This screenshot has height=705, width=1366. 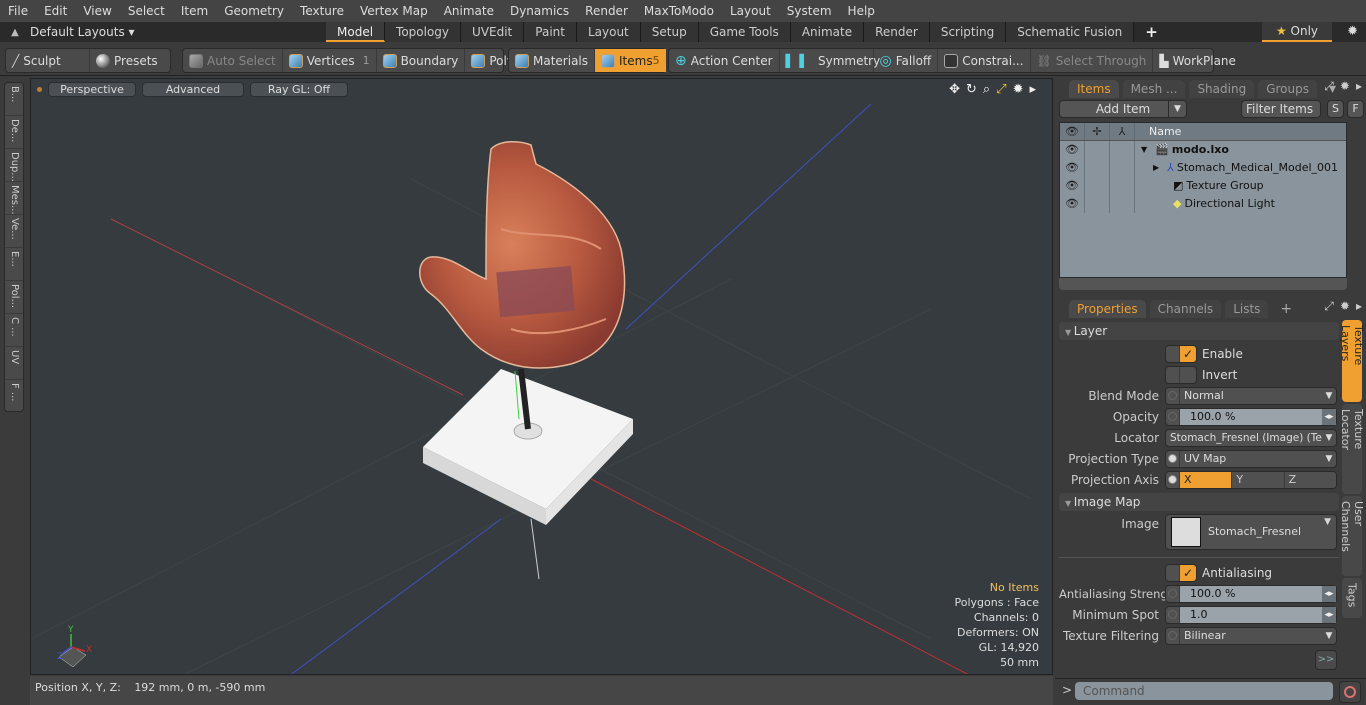 I want to click on maximize-view-icon: ⤢, so click(x=1001, y=89).